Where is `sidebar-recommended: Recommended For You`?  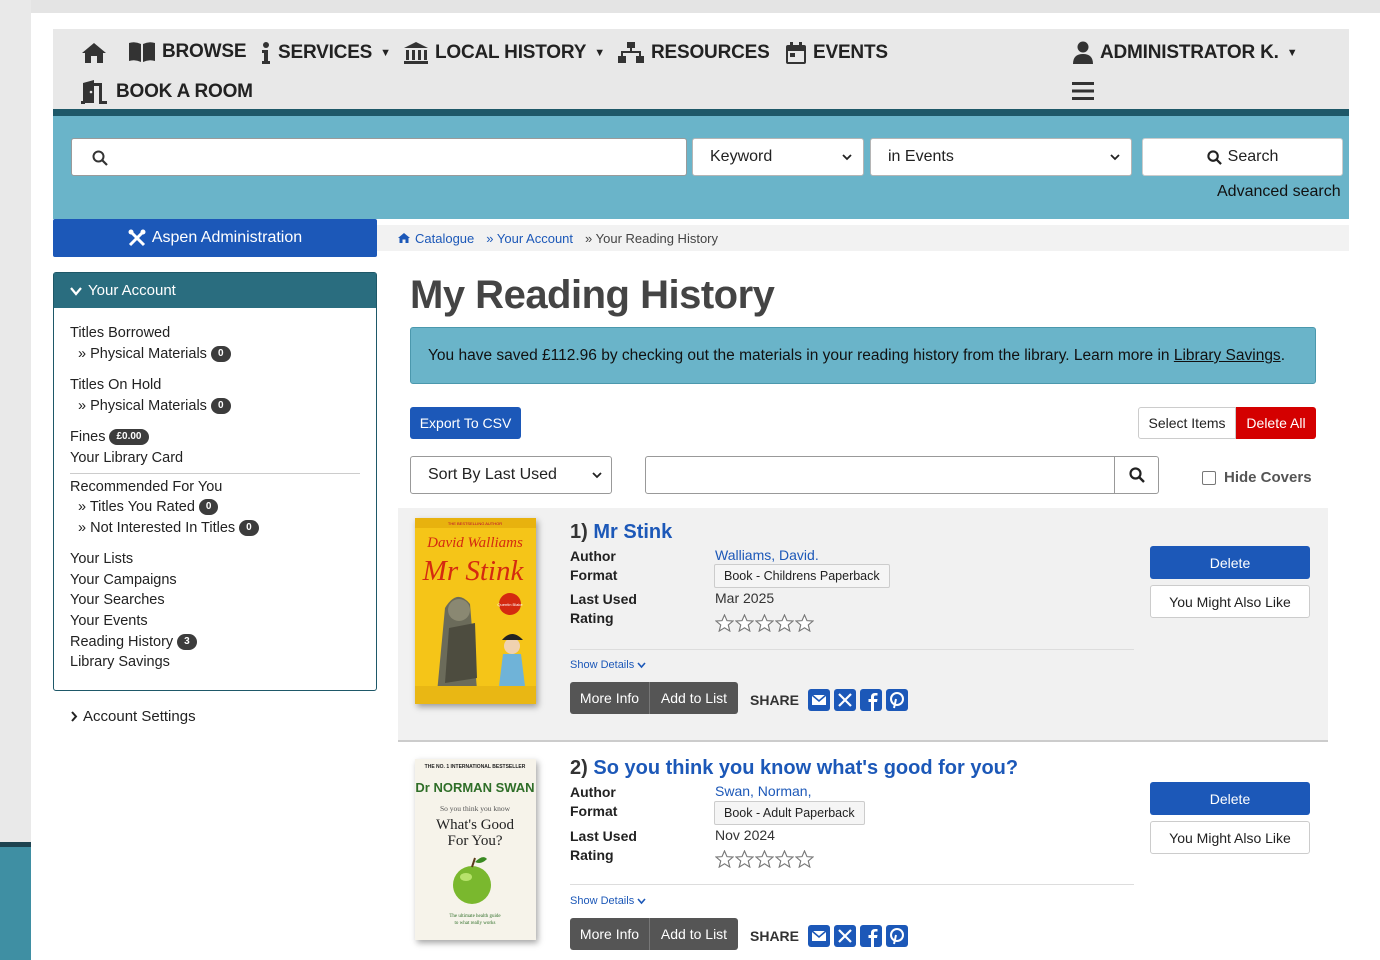
sidebar-recommended: Recommended For You is located at coordinates (146, 487).